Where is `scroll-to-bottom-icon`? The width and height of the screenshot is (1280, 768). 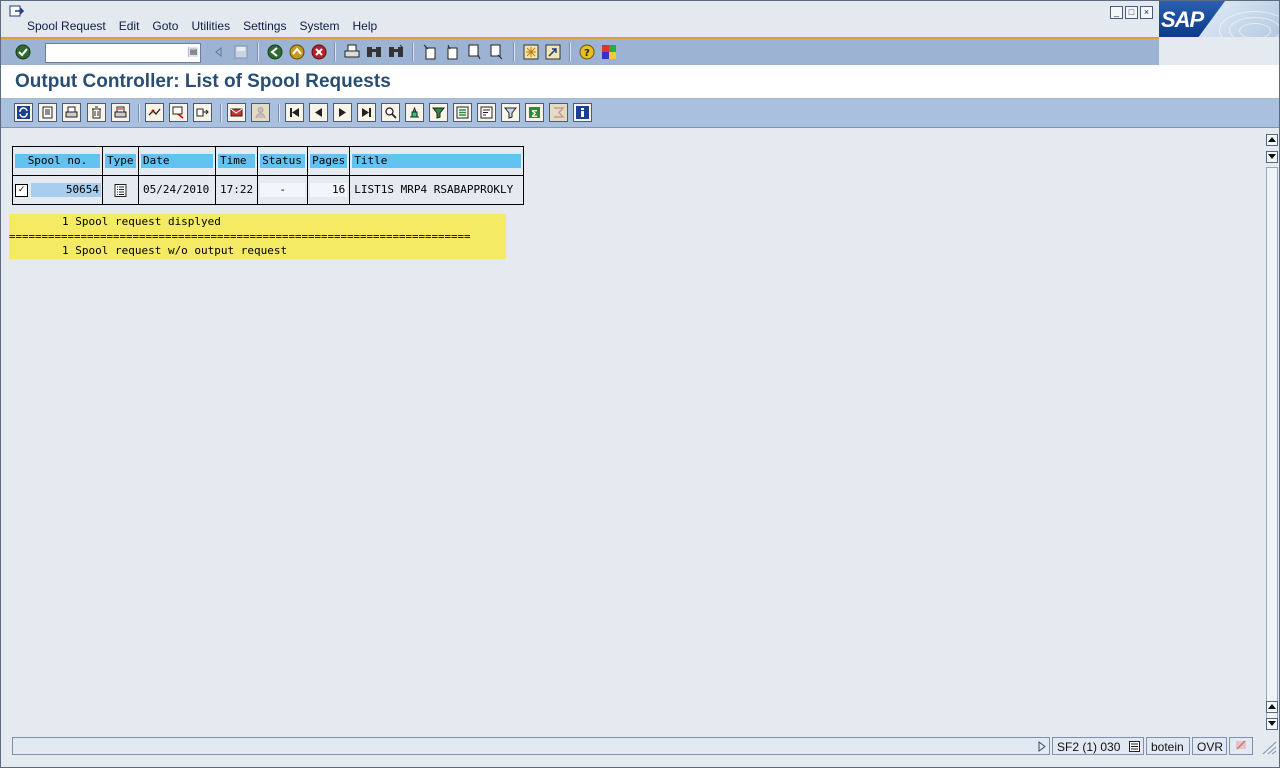
scroll-to-bottom-icon is located at coordinates (1272, 724).